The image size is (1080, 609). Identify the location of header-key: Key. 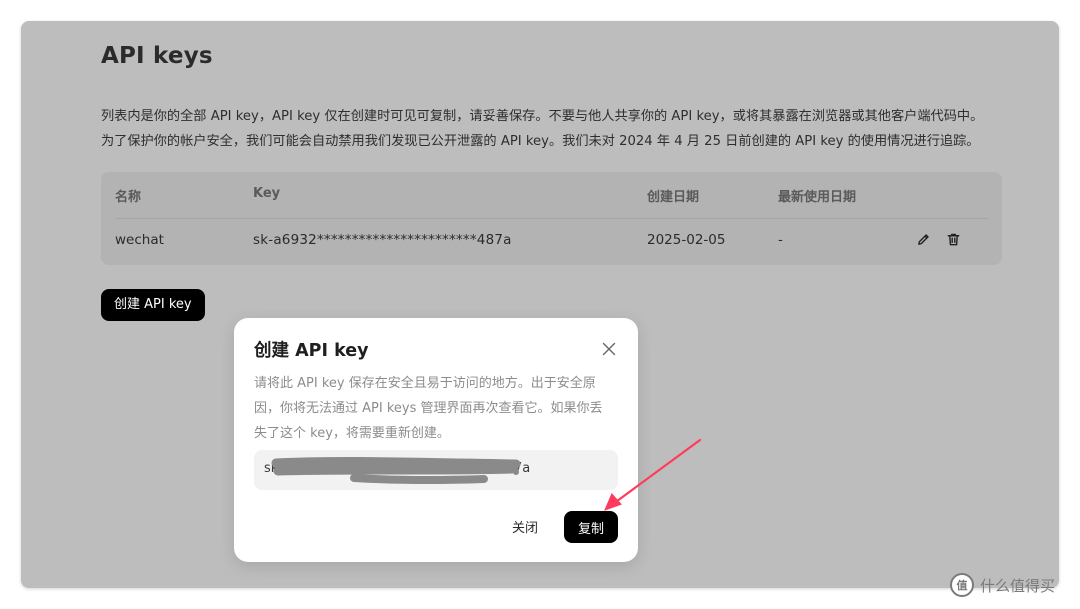
(267, 193).